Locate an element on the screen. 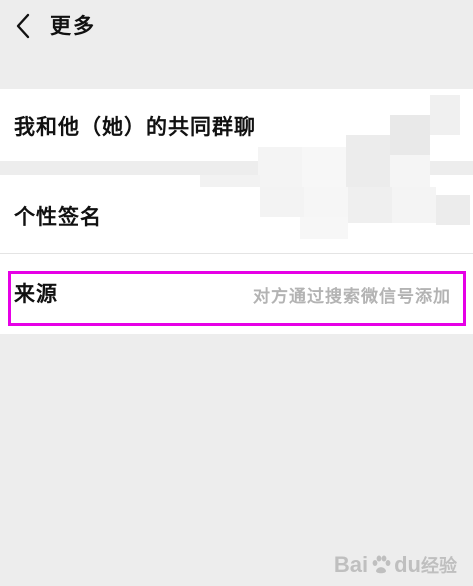 The width and height of the screenshot is (473, 586). watermark-suffix: du is located at coordinates (407, 564).